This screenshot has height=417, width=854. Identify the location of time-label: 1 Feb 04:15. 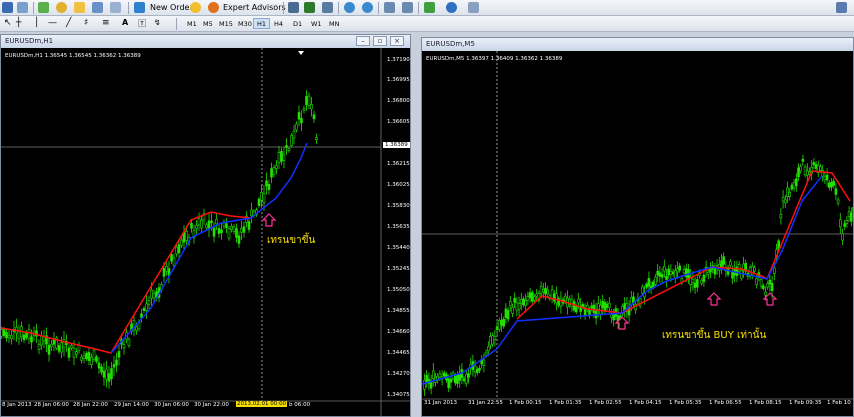
(645, 403).